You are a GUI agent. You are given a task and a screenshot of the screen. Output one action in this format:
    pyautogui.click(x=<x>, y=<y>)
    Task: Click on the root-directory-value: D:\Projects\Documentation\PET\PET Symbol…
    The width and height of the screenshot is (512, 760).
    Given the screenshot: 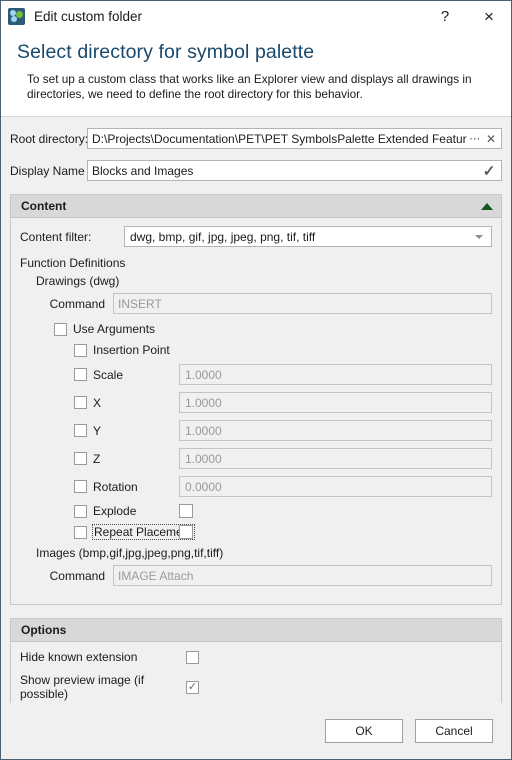 What is the action you would take?
    pyautogui.click(x=279, y=138)
    